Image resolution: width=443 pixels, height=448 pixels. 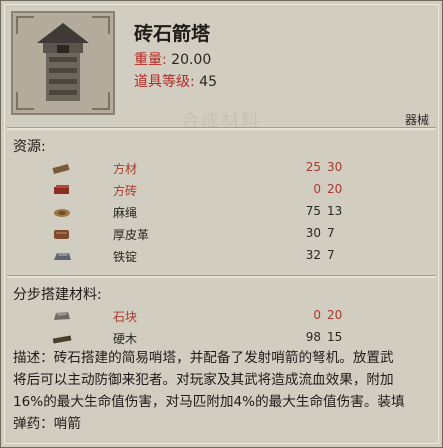 What do you see at coordinates (203, 358) in the screenshot?
I see `description-line: 描述：砖石搭建的简易哨塔，并配备了发射哨箭的弩机。放置武` at bounding box center [203, 358].